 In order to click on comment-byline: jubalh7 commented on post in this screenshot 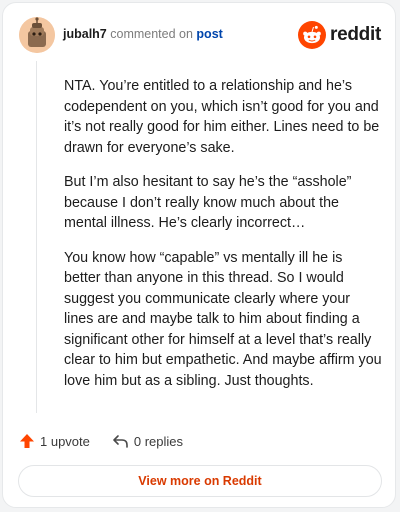, I will do `click(143, 34)`.